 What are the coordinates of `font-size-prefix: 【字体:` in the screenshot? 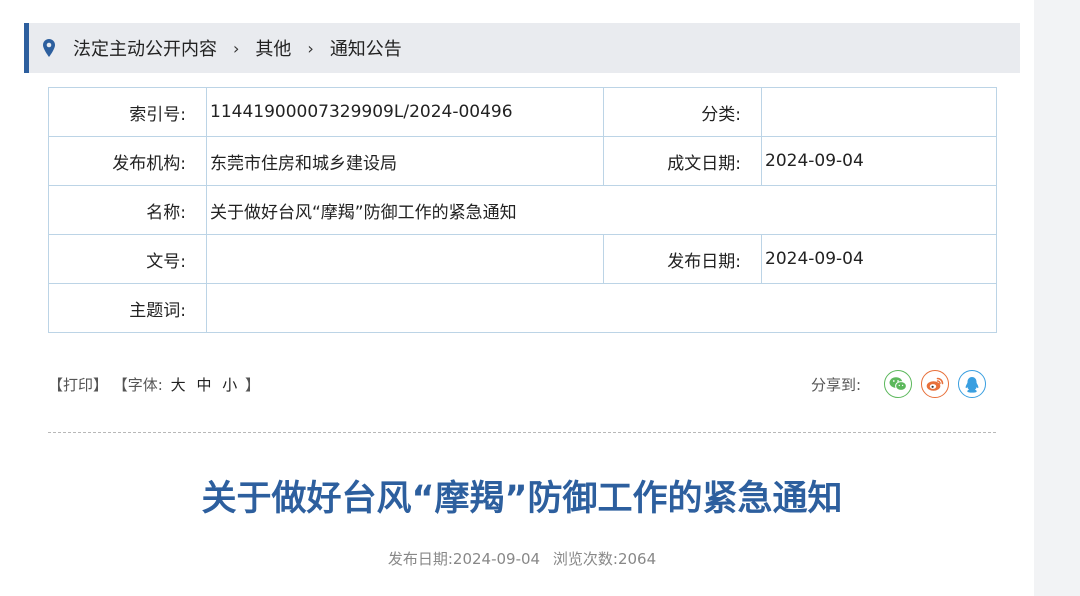 It's located at (137, 385).